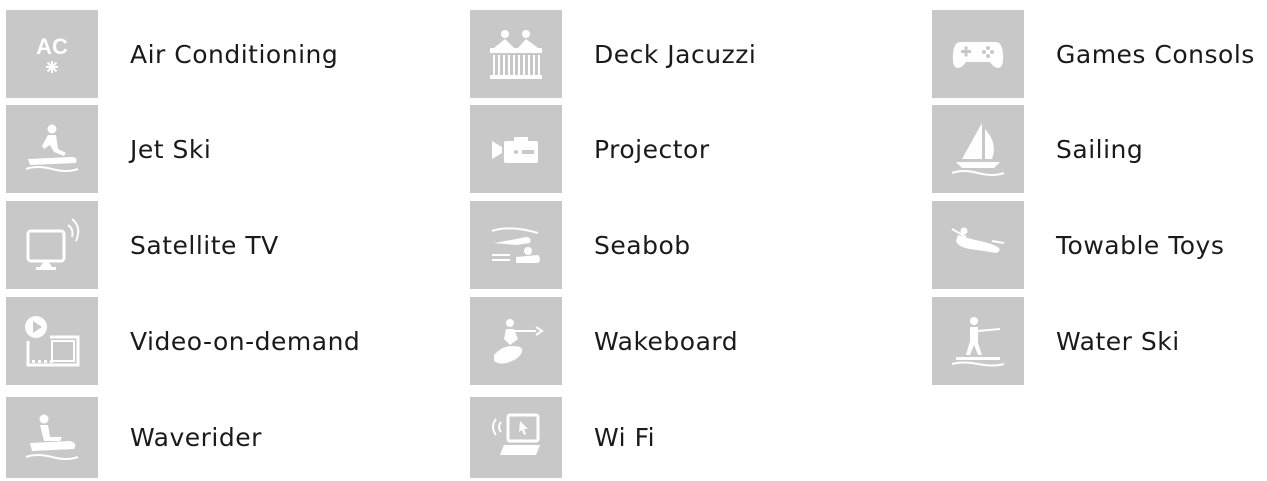 This screenshot has height=481, width=1267. What do you see at coordinates (590, 149) in the screenshot?
I see `amenity-projector: Projector` at bounding box center [590, 149].